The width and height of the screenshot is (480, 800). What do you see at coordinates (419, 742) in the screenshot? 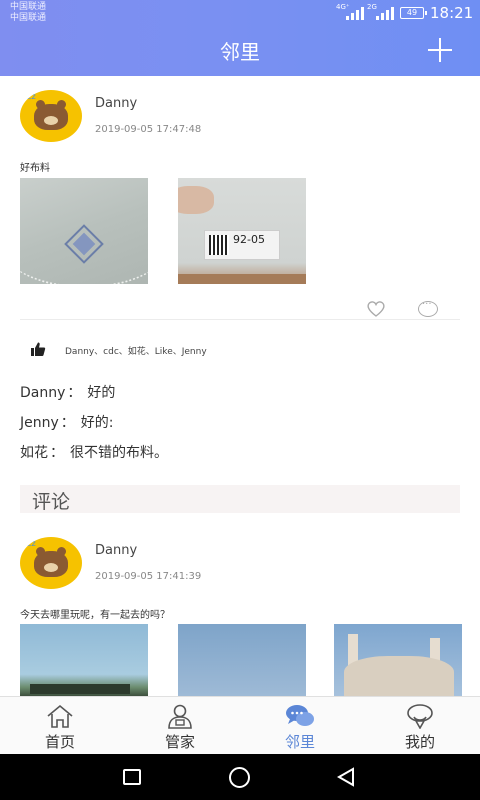
I see `tab-label: 我的` at bounding box center [419, 742].